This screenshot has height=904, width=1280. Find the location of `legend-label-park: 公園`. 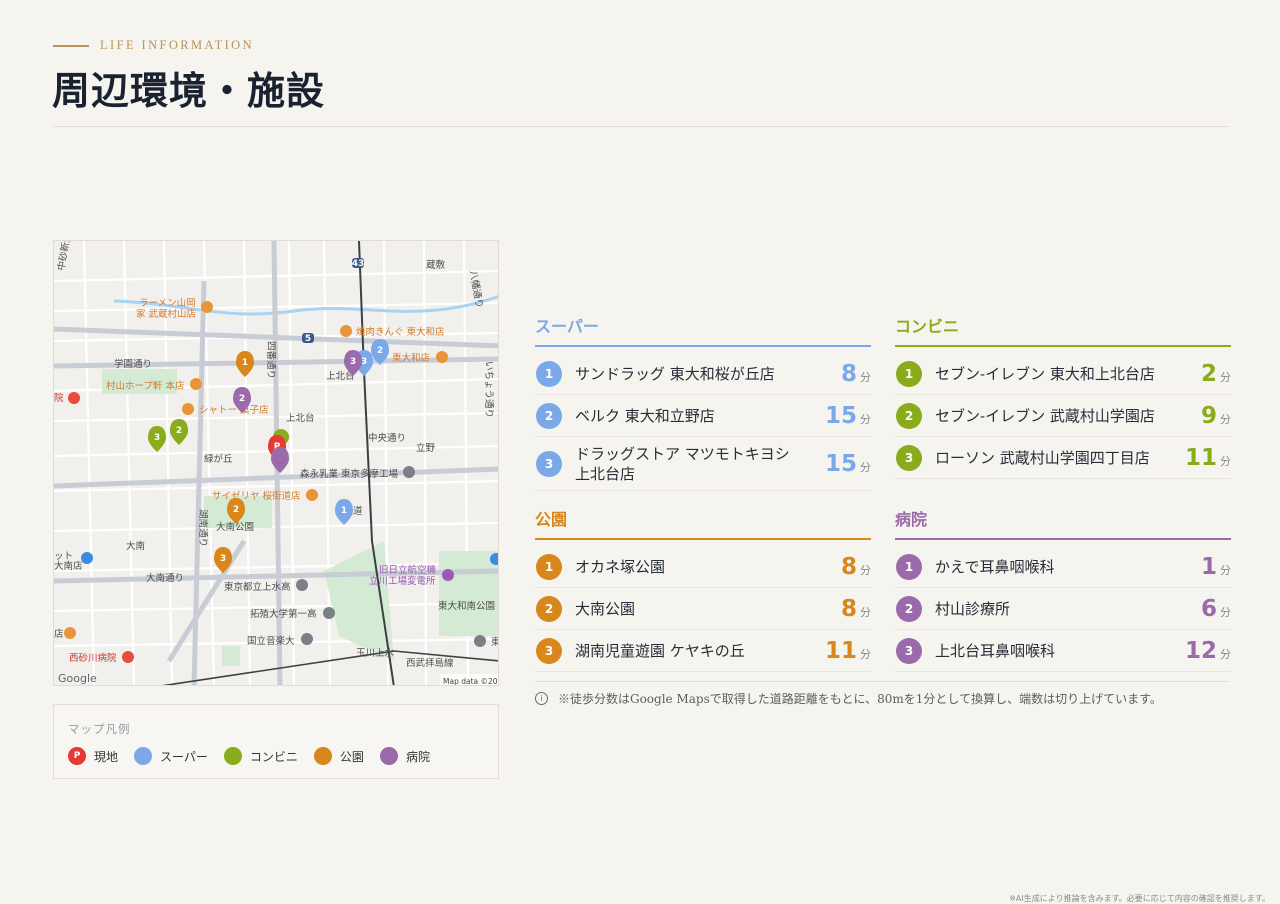

legend-label-park: 公園 is located at coordinates (351, 756).